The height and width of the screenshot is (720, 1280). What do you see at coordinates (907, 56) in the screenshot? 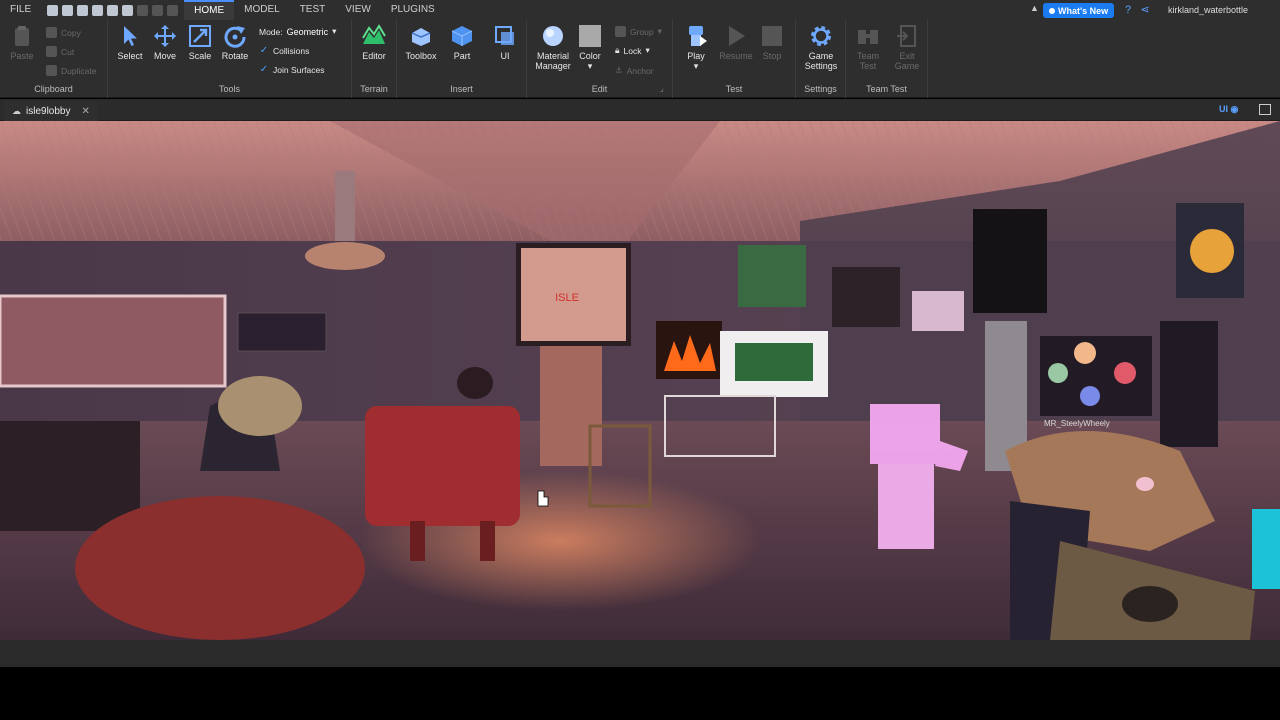
I see `exit-label: Exit` at bounding box center [907, 56].